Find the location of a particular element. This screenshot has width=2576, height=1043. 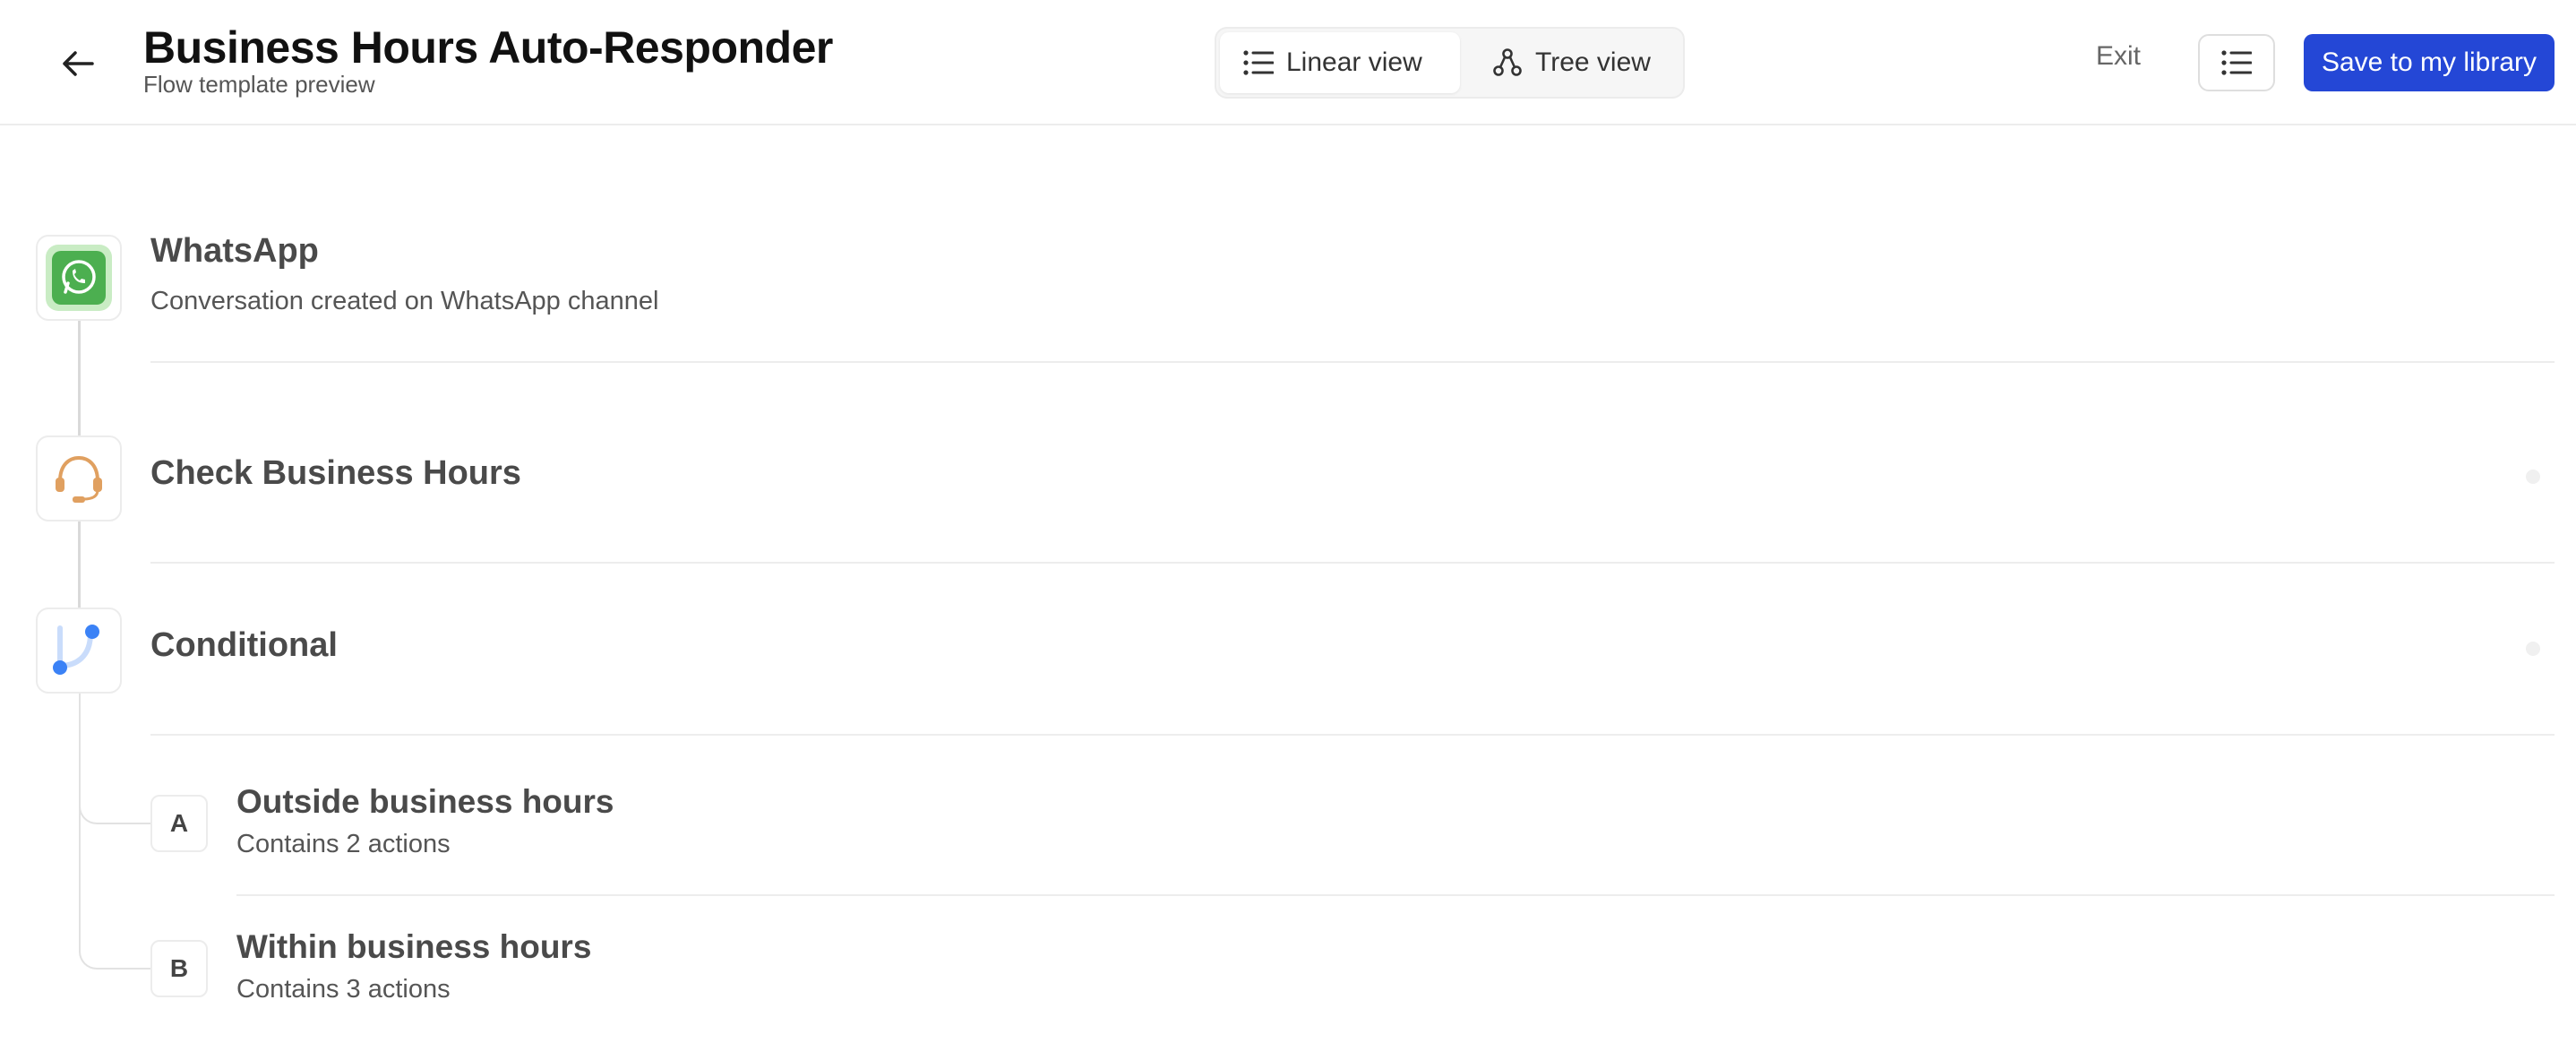

page-title: Business Hours Auto-Responder is located at coordinates (488, 47).